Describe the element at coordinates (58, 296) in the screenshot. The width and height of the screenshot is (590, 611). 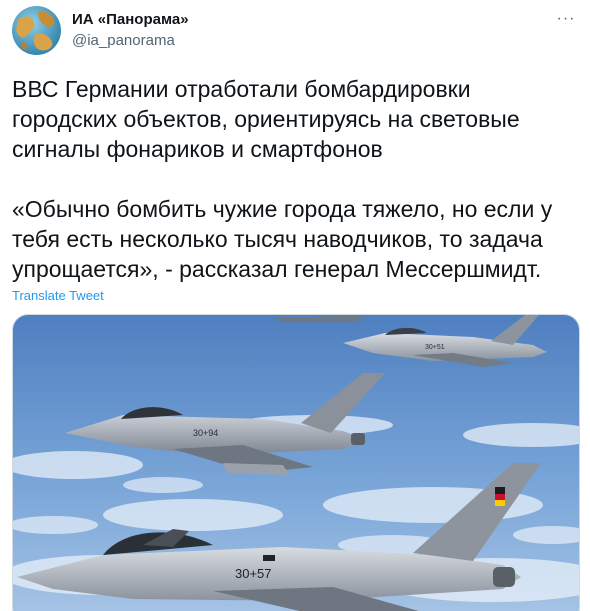
I see `translate-tweet-link: Translate Tweet` at that location.